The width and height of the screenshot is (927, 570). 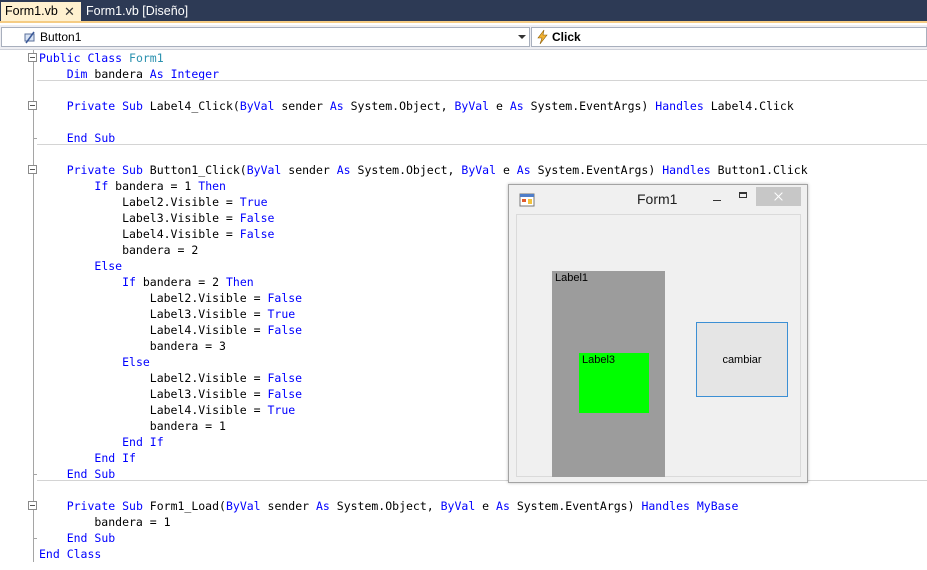 What do you see at coordinates (566, 37) in the screenshot?
I see `event-dropdown-value: Click` at bounding box center [566, 37].